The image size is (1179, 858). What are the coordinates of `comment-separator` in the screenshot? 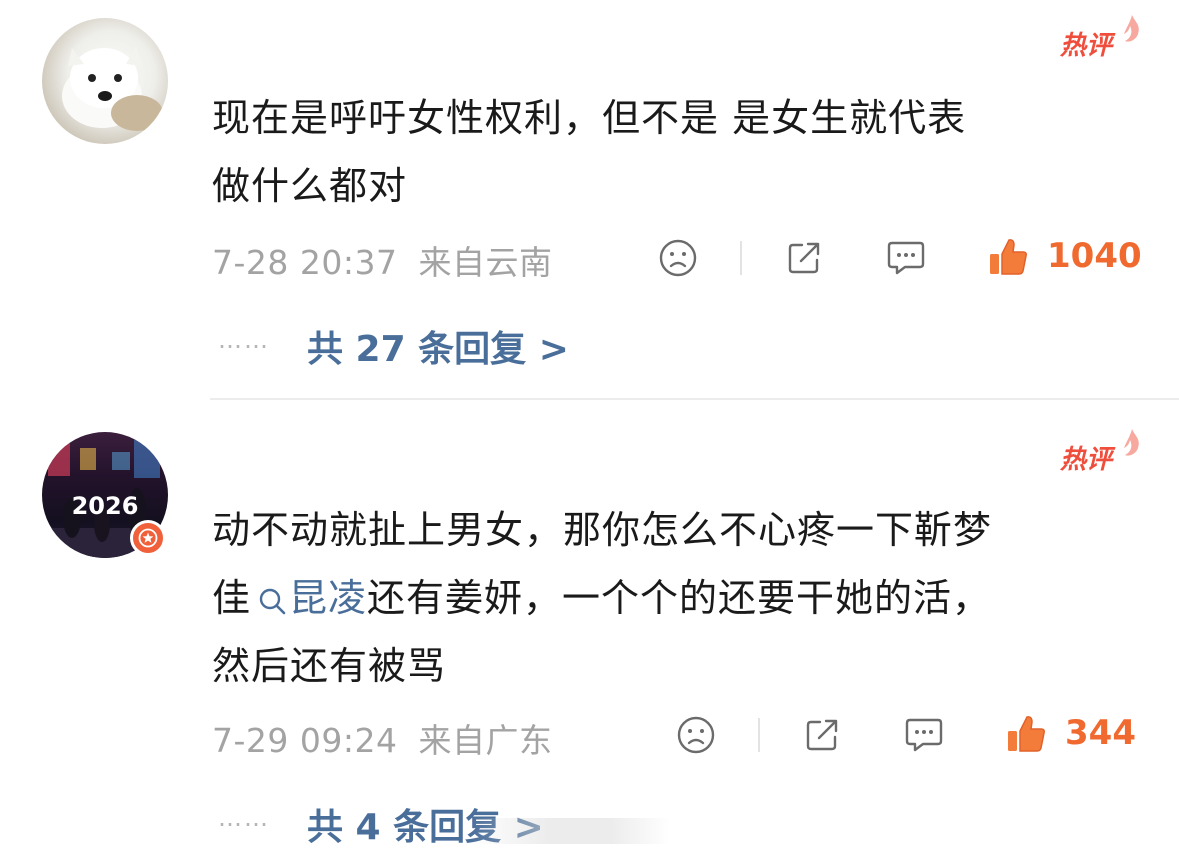 It's located at (694, 399).